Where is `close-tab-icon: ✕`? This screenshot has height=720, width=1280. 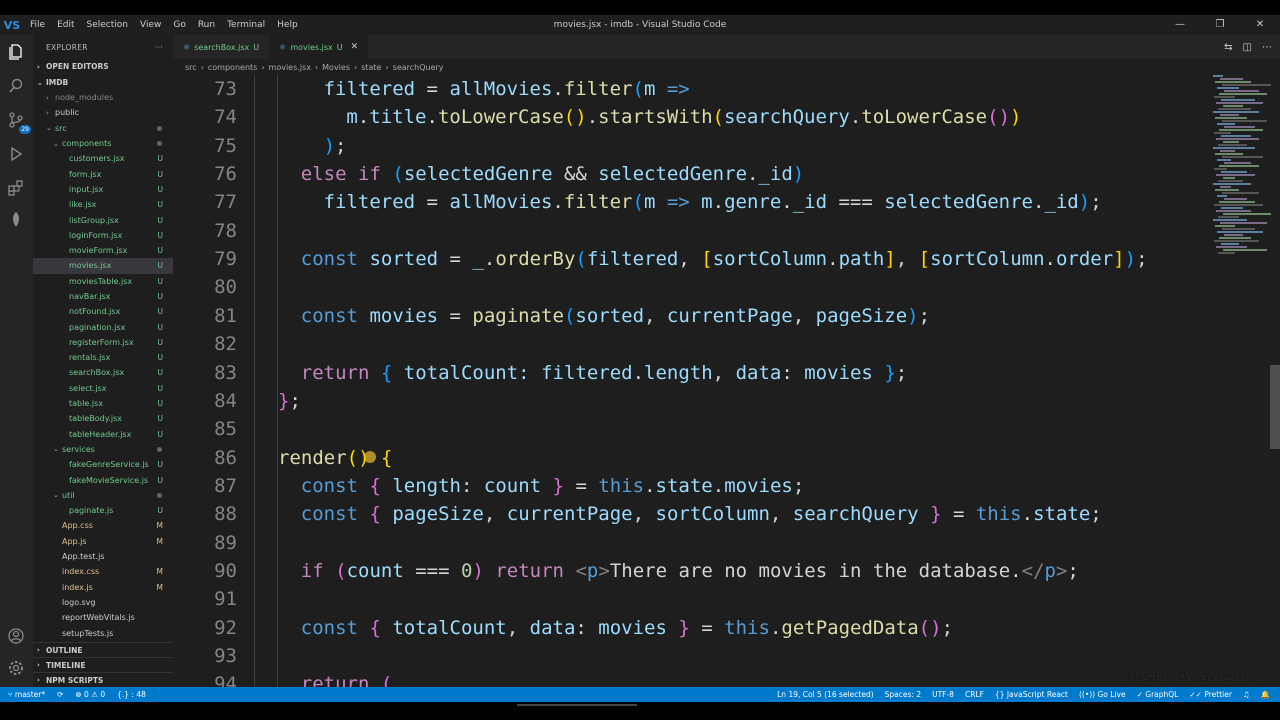
close-tab-icon: ✕ is located at coordinates (355, 47).